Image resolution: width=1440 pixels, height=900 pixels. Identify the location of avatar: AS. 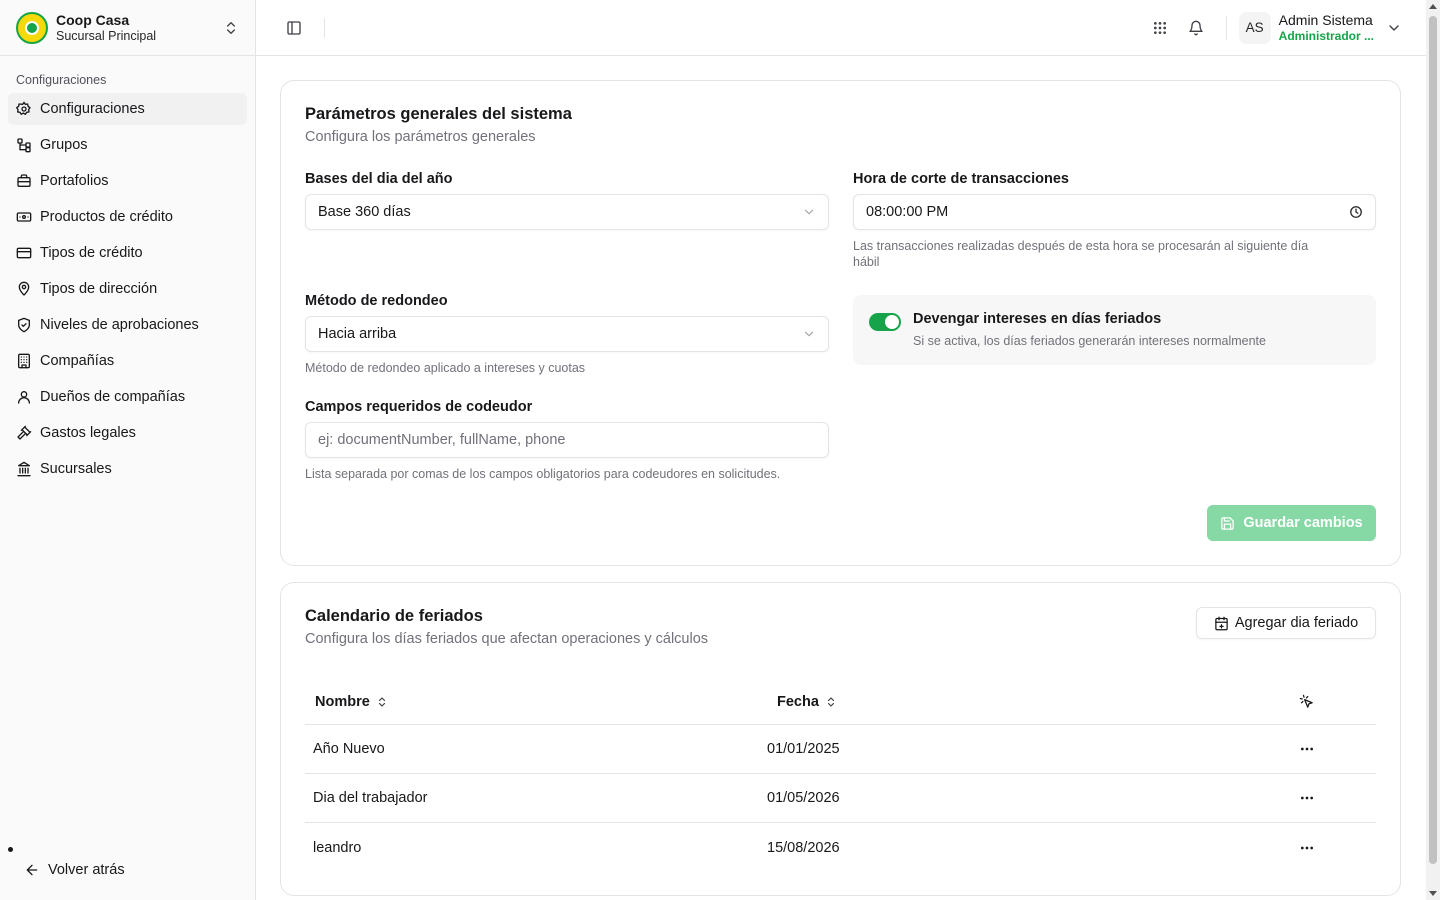
(1254, 27).